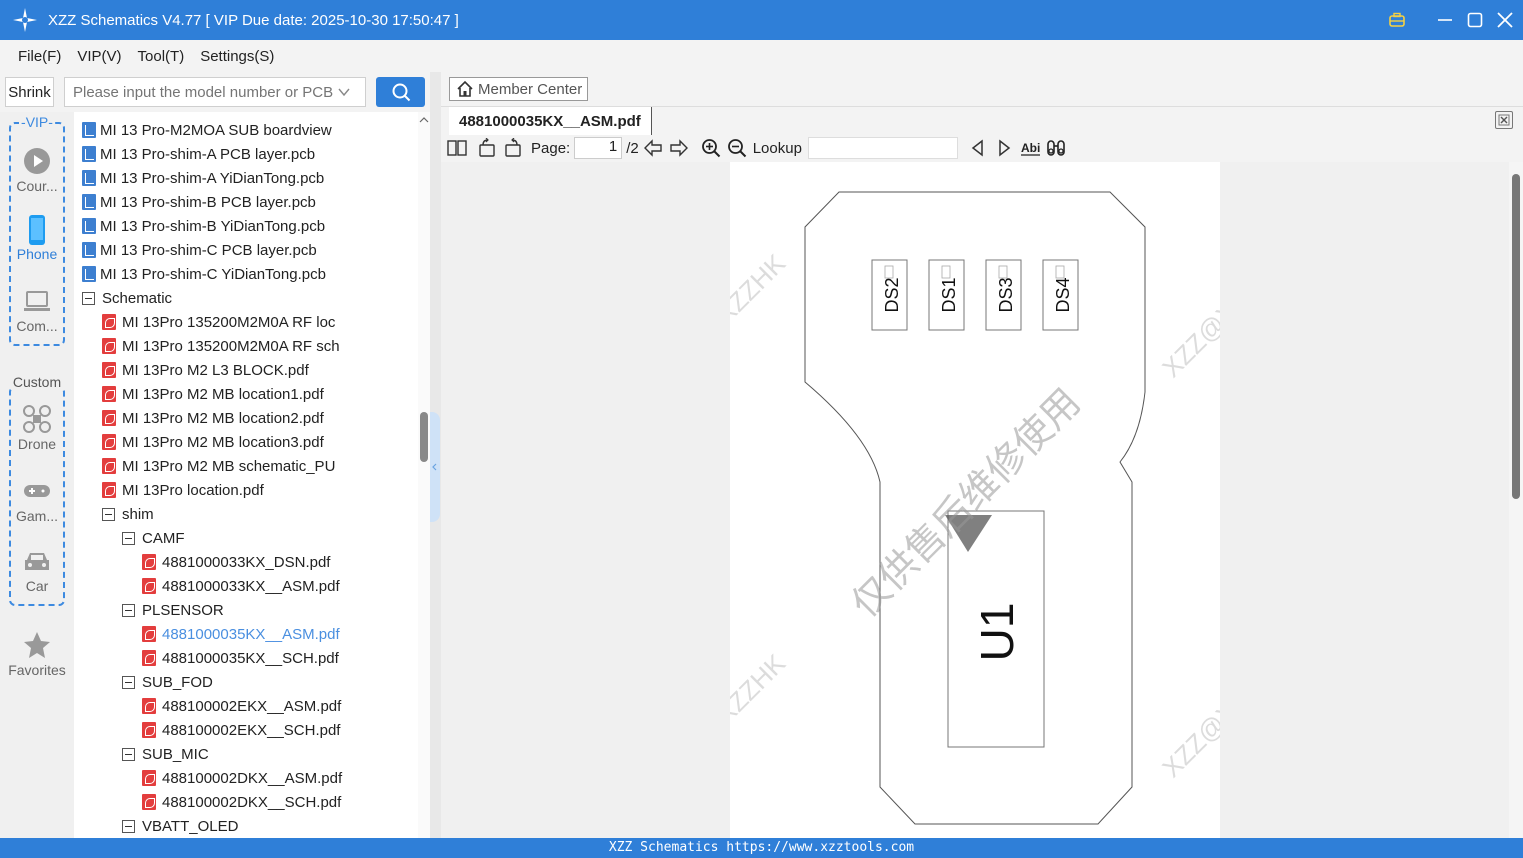 The width and height of the screenshot is (1523, 858). I want to click on tree-file: MI 13 Pro-shim-B PCB layer.pcb, so click(199, 202).